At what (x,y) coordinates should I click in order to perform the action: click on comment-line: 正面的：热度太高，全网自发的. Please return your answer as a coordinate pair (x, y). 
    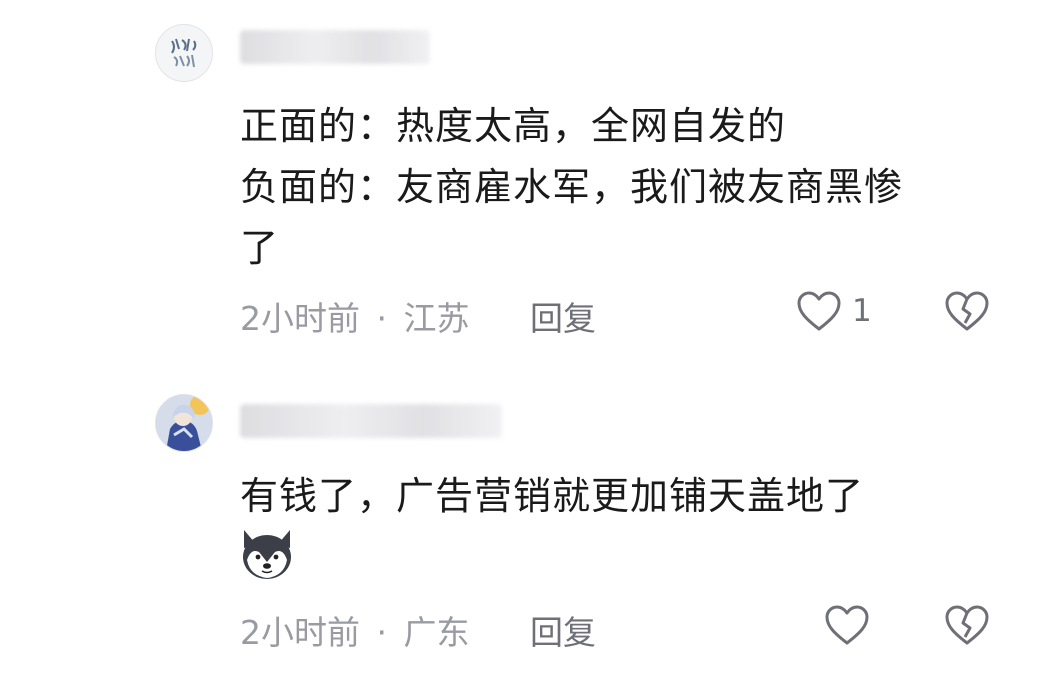
    Looking at the image, I should click on (513, 126).